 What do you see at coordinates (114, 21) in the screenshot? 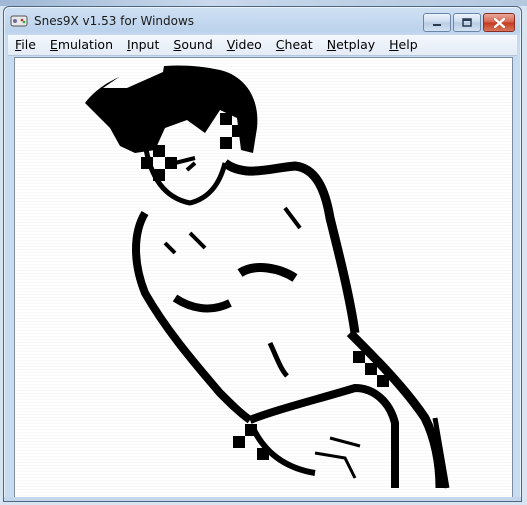
I see `window-title: Snes9X v1.53 for Windows` at bounding box center [114, 21].